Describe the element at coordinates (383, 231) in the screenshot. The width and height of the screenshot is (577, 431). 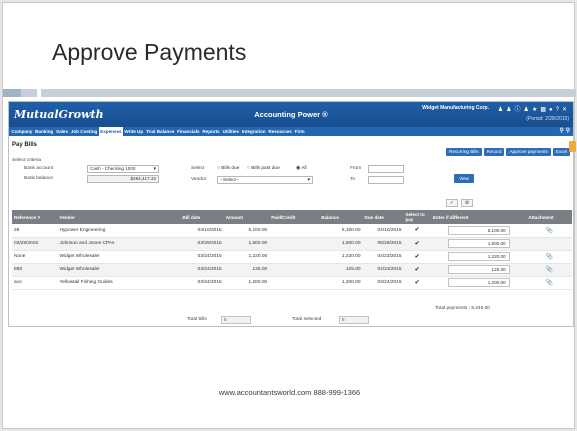
I see `row-due-date: 04/10/2015` at that location.